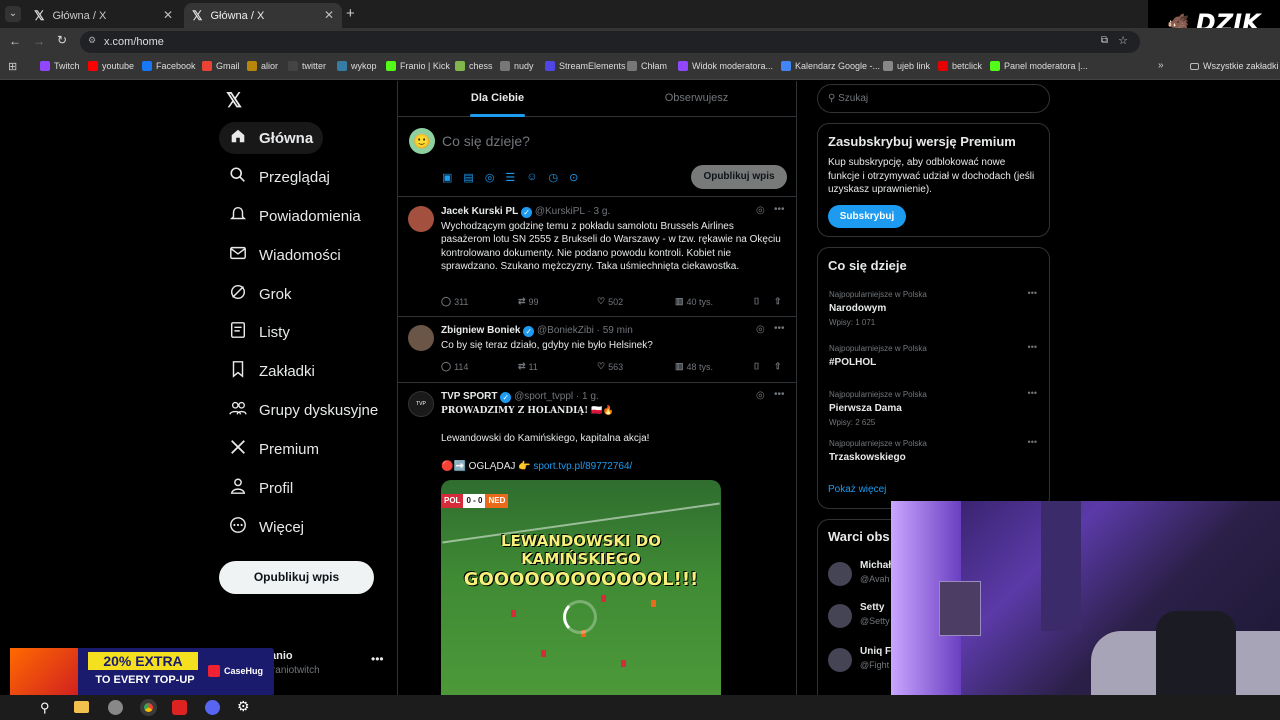 This screenshot has width=1280, height=720. What do you see at coordinates (148, 707) in the screenshot?
I see `chrome-icon` at bounding box center [148, 707].